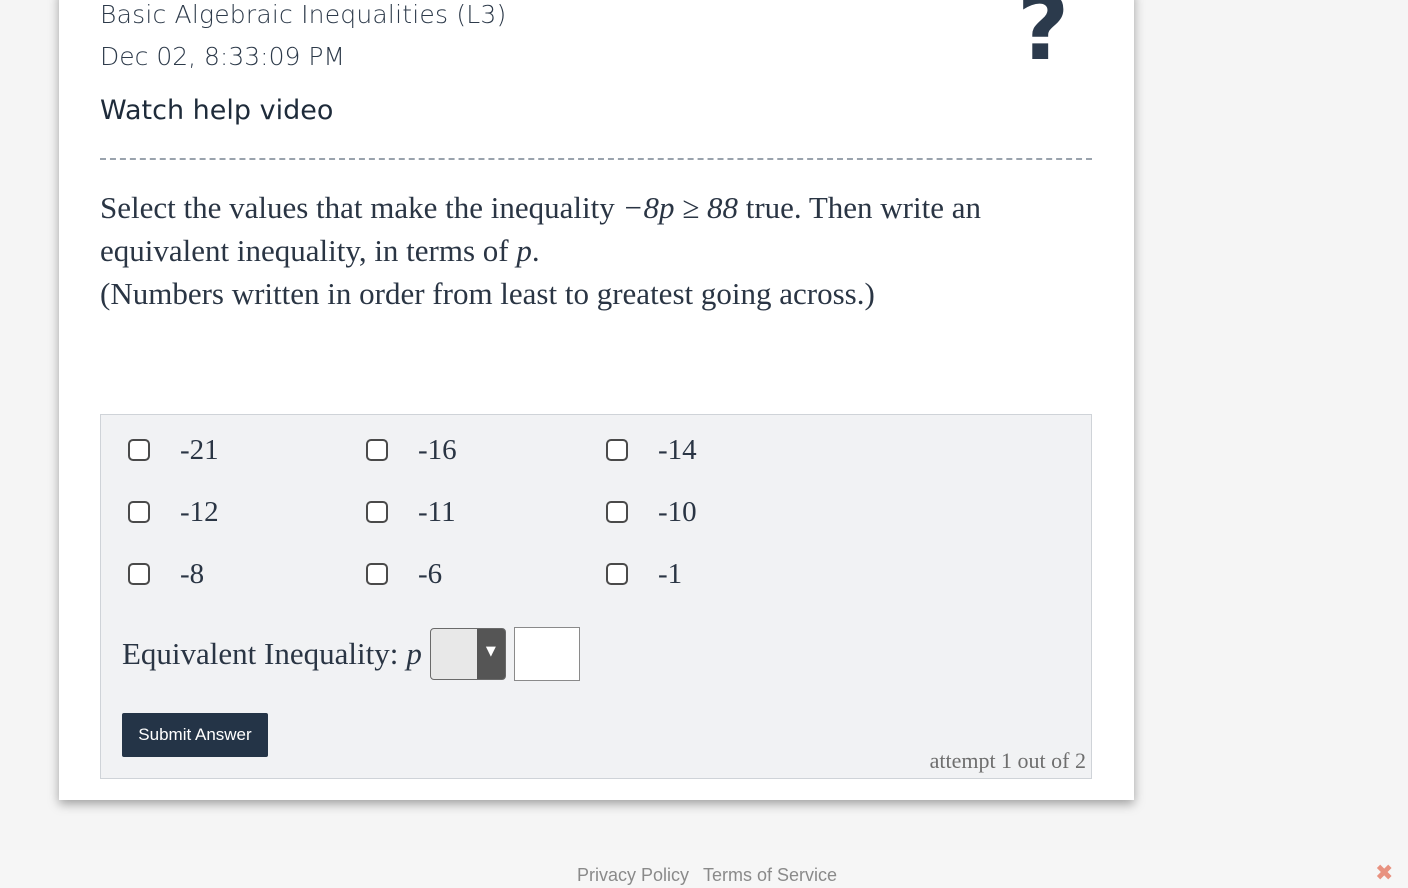 Image resolution: width=1408 pixels, height=888 pixels. I want to click on equivalent-inequality-row: Equivalent Inequality: p ▼, so click(351, 654).